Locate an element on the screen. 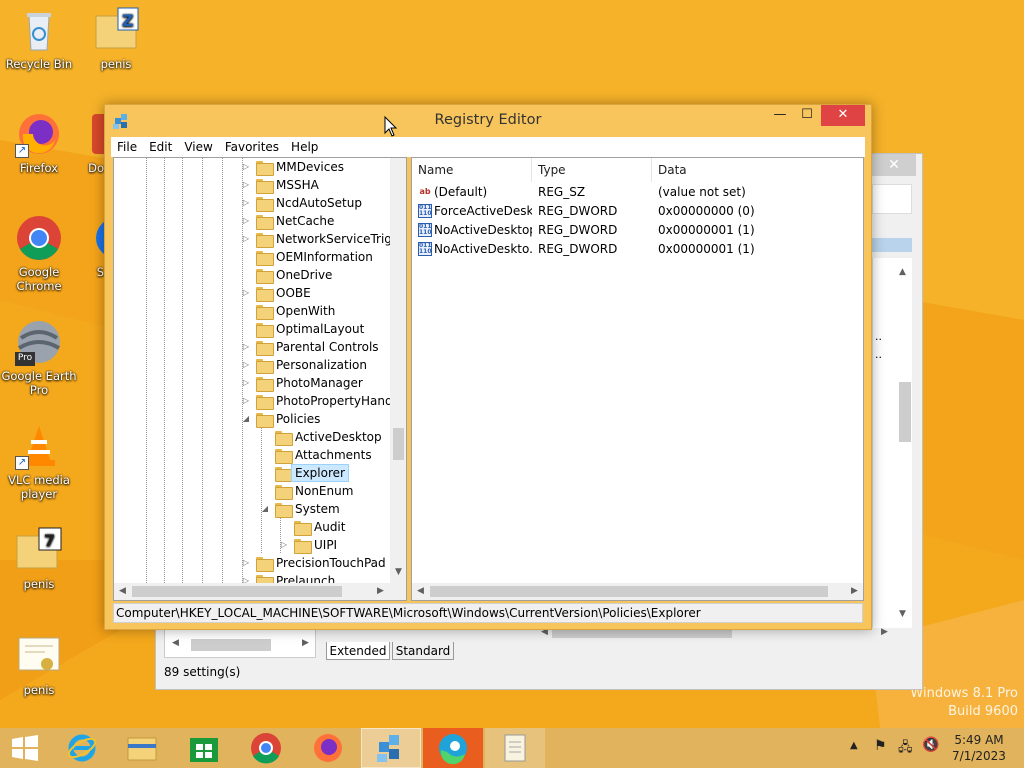 The height and width of the screenshot is (768, 1024). tab-standard: Standard is located at coordinates (423, 651).